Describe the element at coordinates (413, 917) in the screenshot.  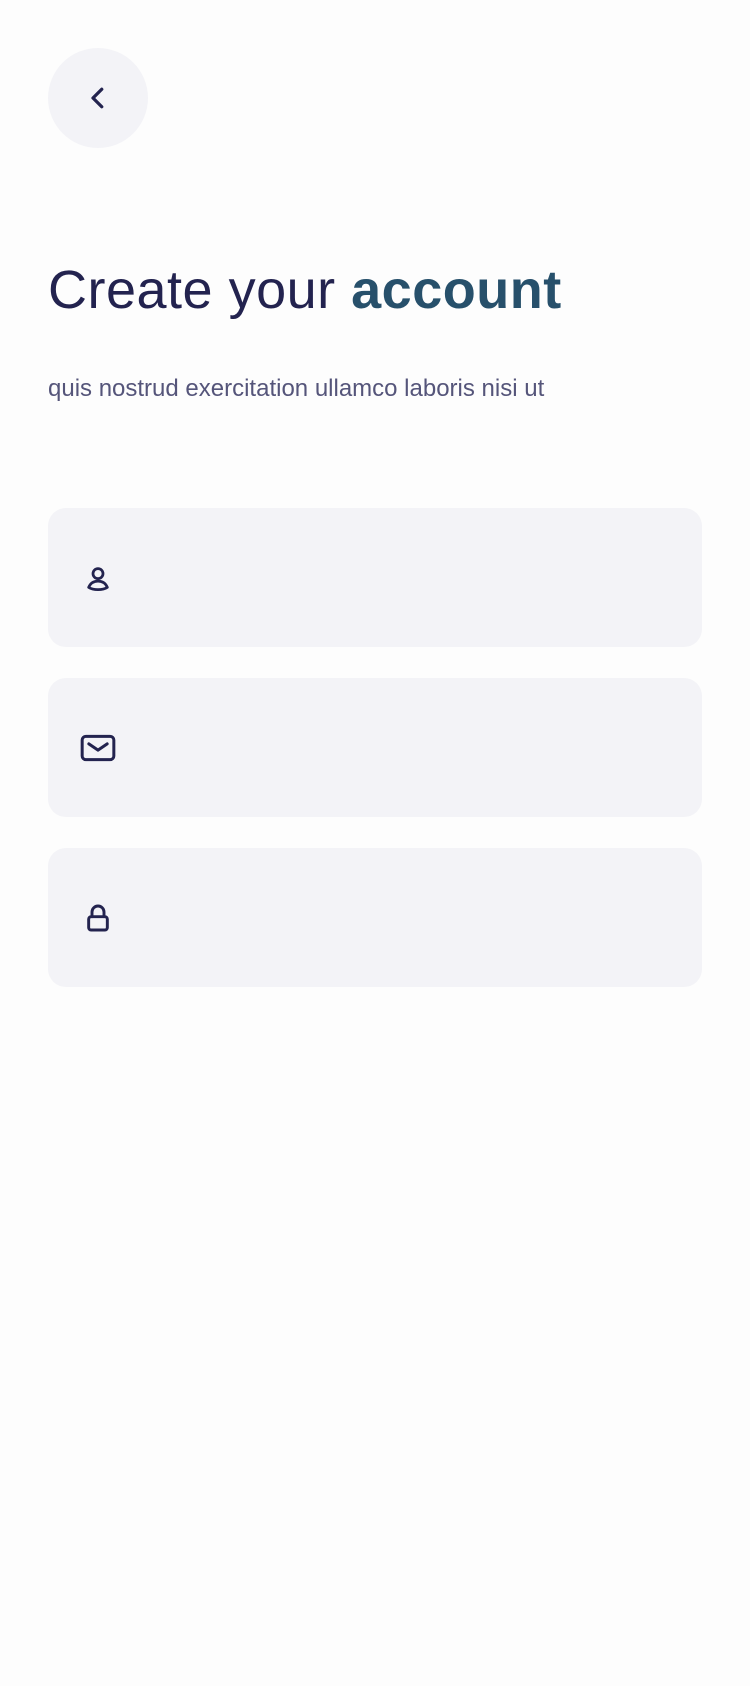
I see `password-input` at that location.